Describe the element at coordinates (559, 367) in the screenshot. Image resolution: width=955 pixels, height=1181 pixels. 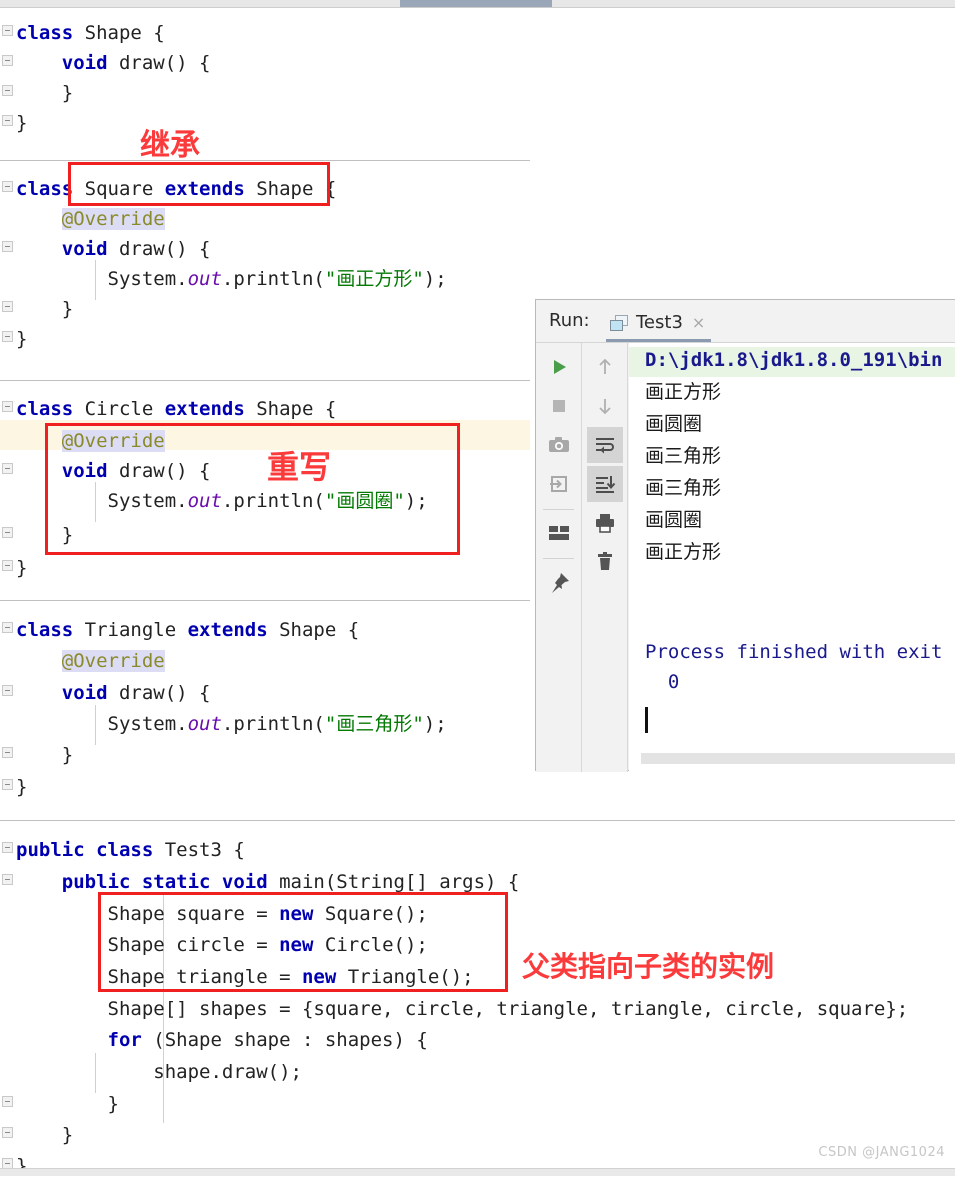
I see `rerun-button` at that location.